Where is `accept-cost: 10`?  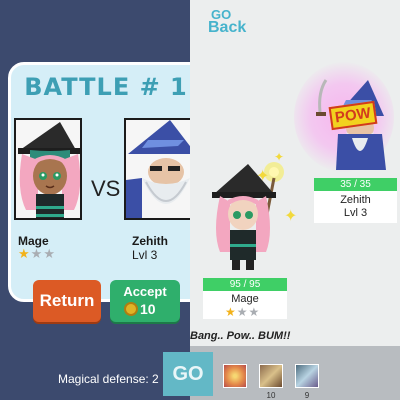
accept-cost: 10 is located at coordinates (140, 309).